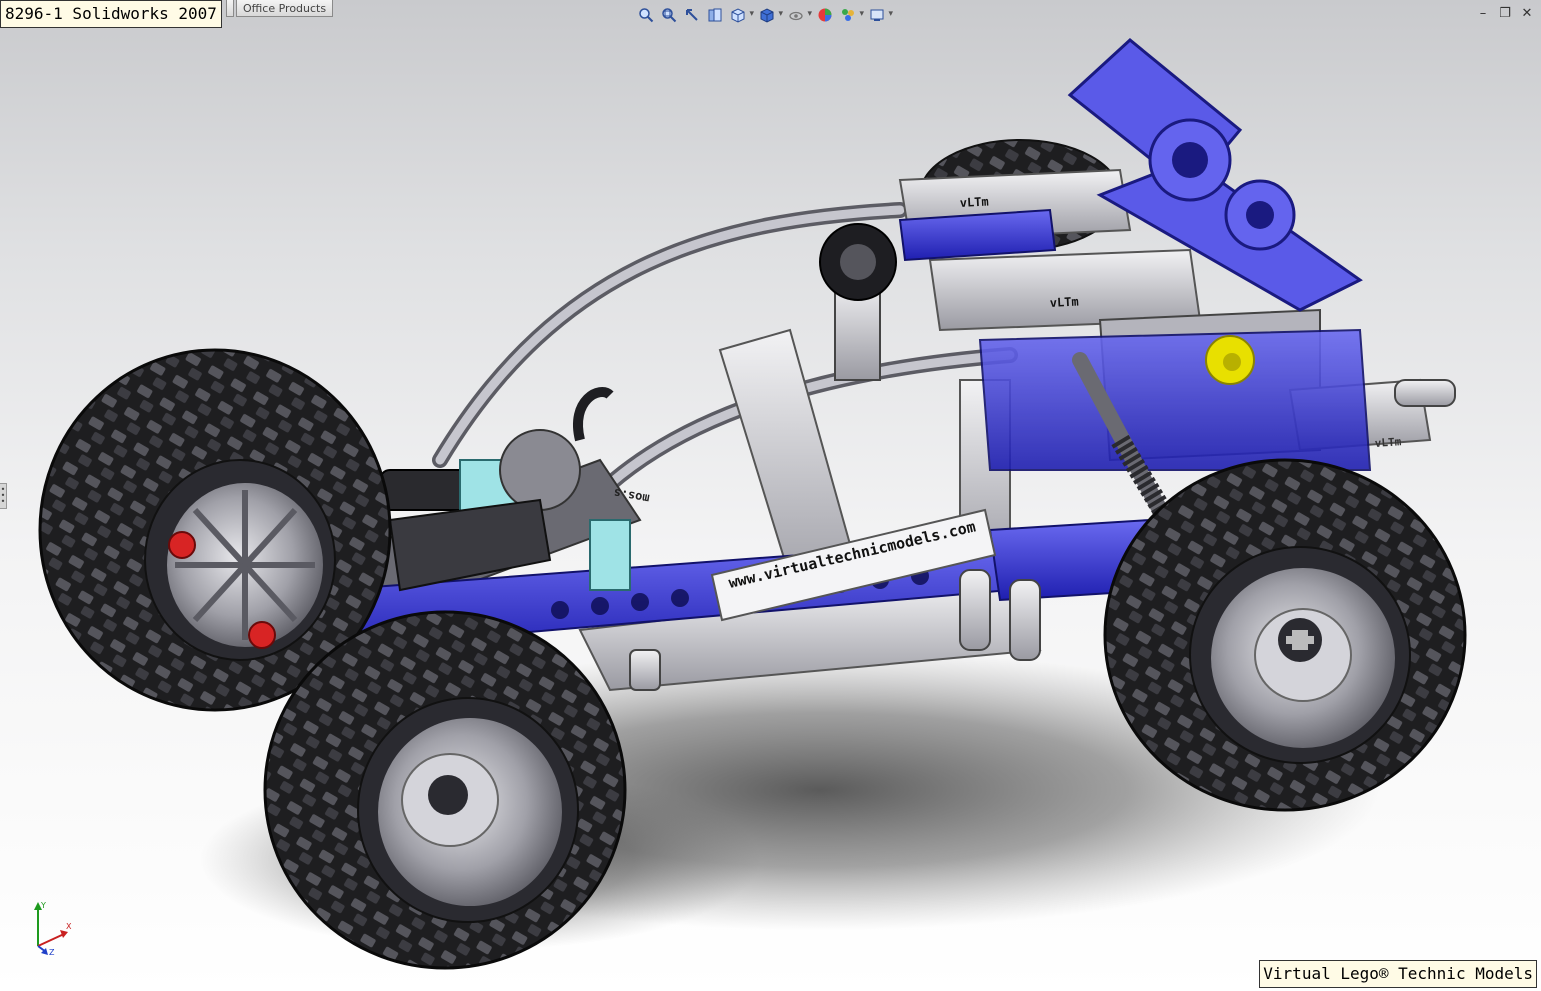 This screenshot has height=991, width=1541. Describe the element at coordinates (880, 15) in the screenshot. I see `view-settings-icon` at that location.